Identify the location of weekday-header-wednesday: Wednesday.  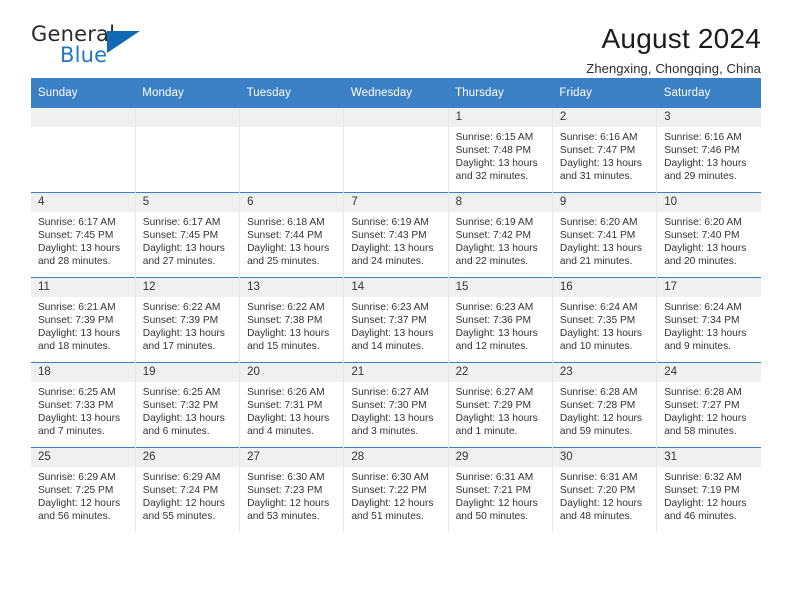
(396, 93).